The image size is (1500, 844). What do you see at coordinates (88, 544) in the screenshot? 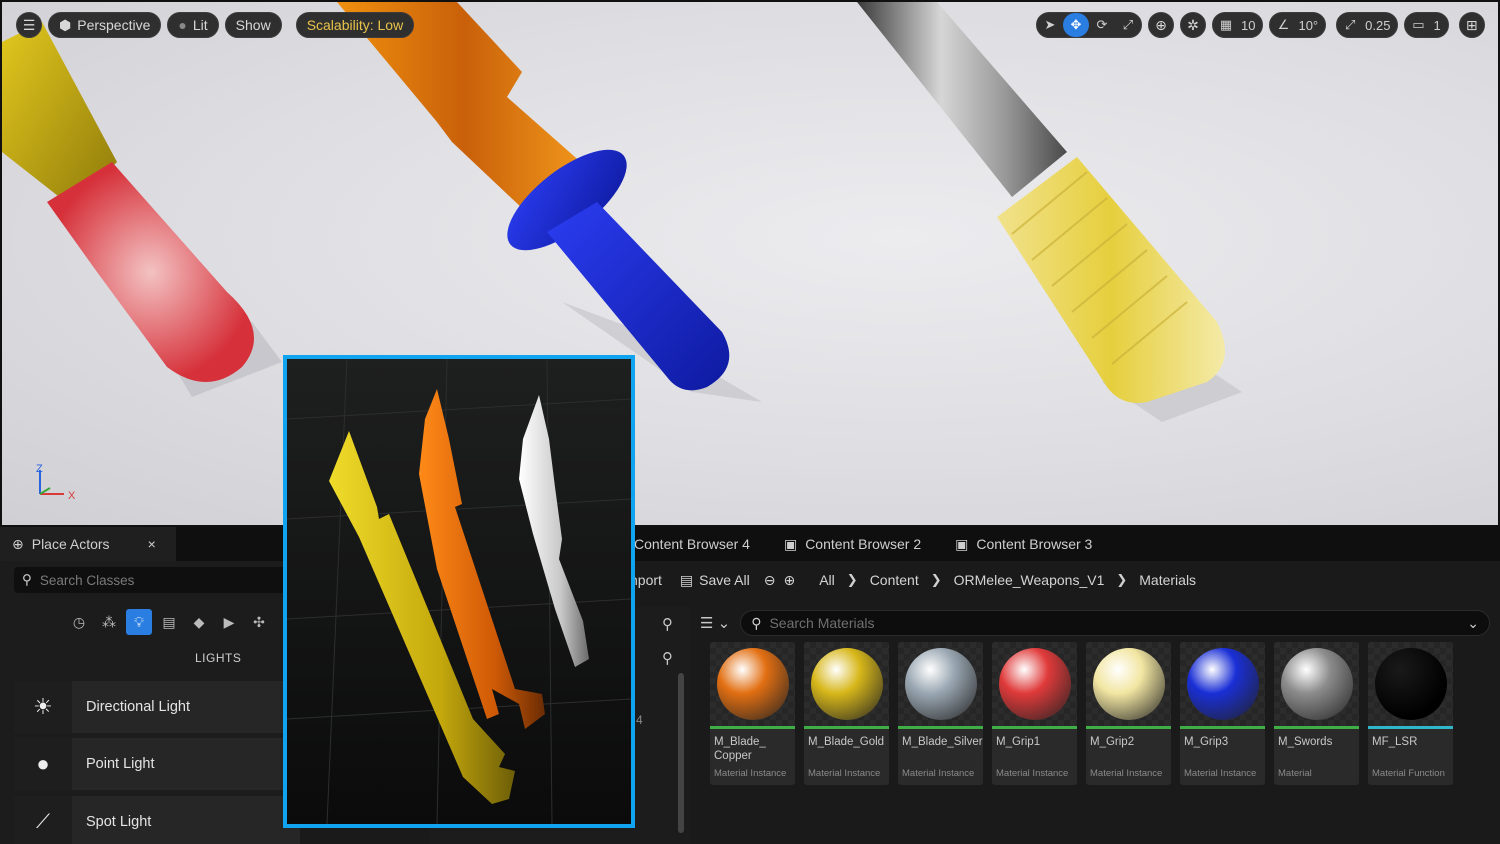
I see `place-actors-tab: ⊕ Place Actors ×` at bounding box center [88, 544].